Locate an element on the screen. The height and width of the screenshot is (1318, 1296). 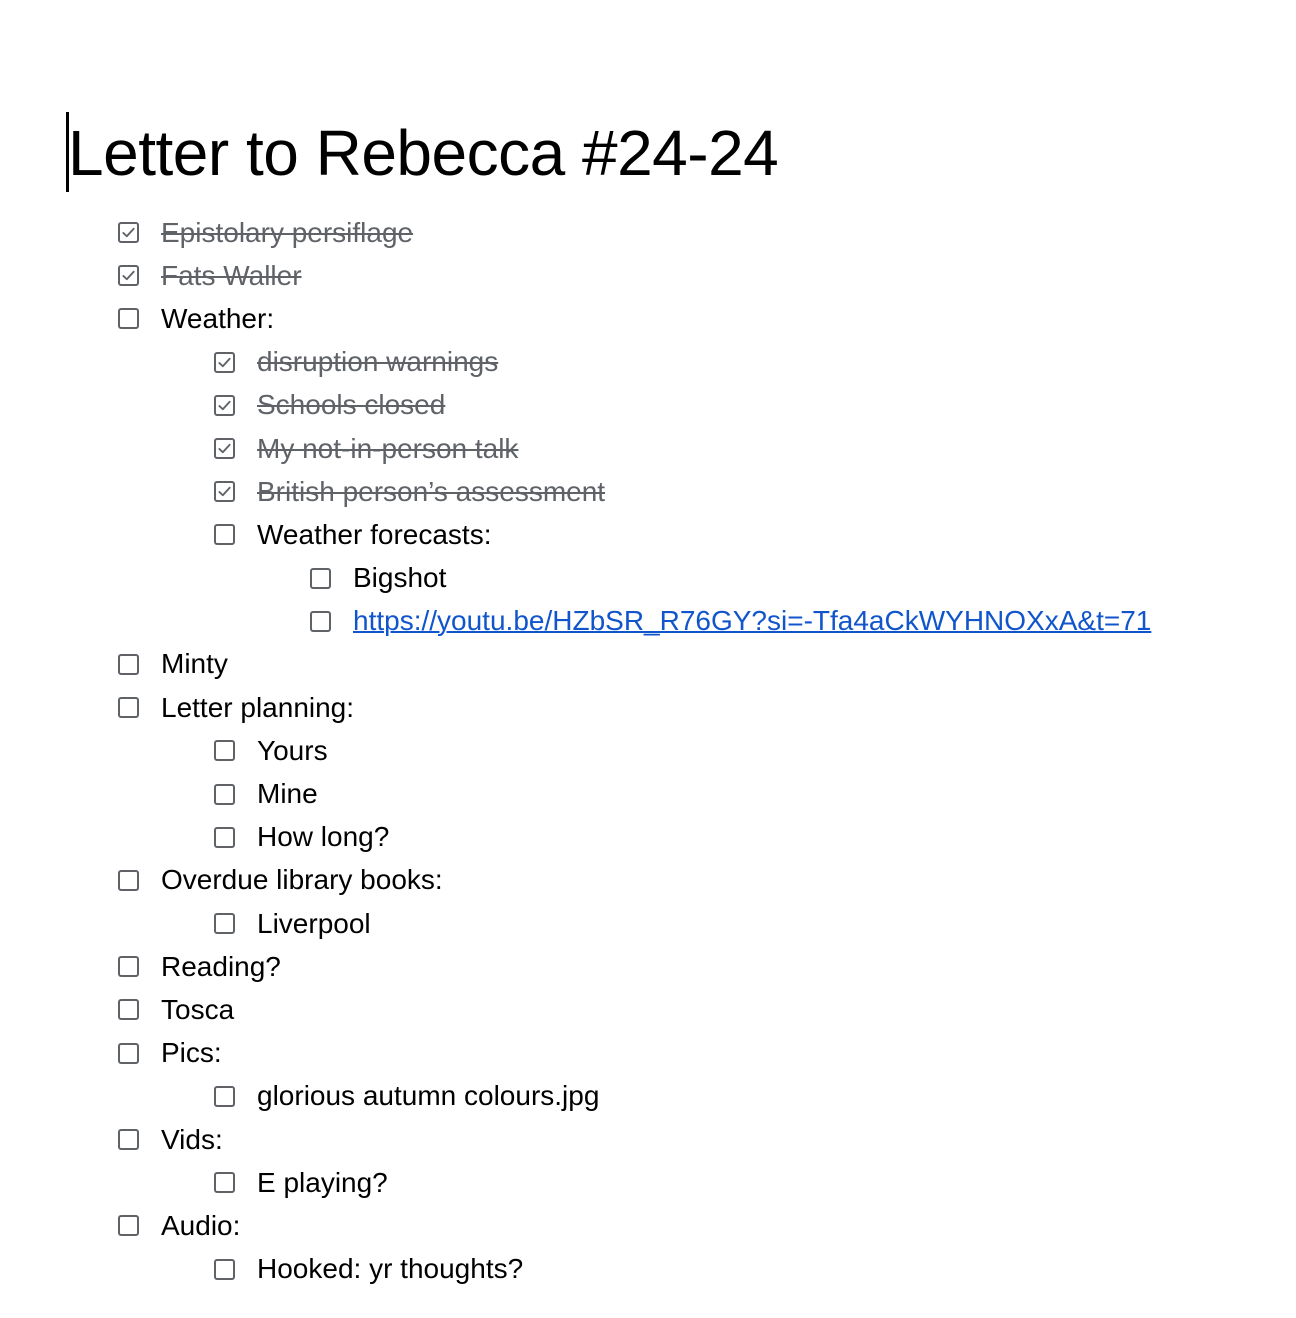
checklist-item-unchecked: Yours is located at coordinates (575, 750).